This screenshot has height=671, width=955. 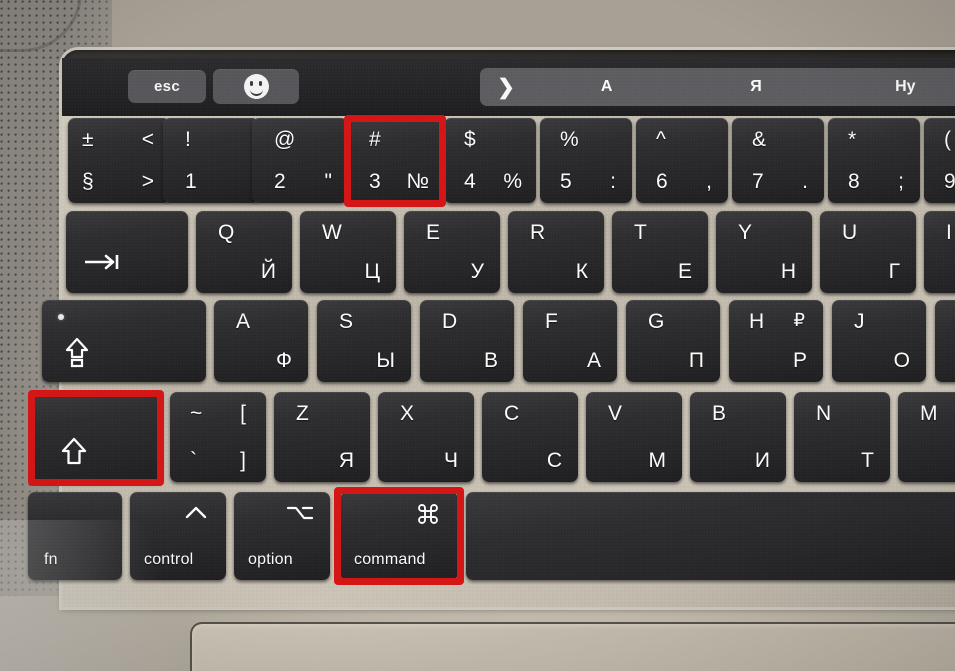 What do you see at coordinates (167, 86) in the screenshot?
I see `touchbar-esc-button: esc` at bounding box center [167, 86].